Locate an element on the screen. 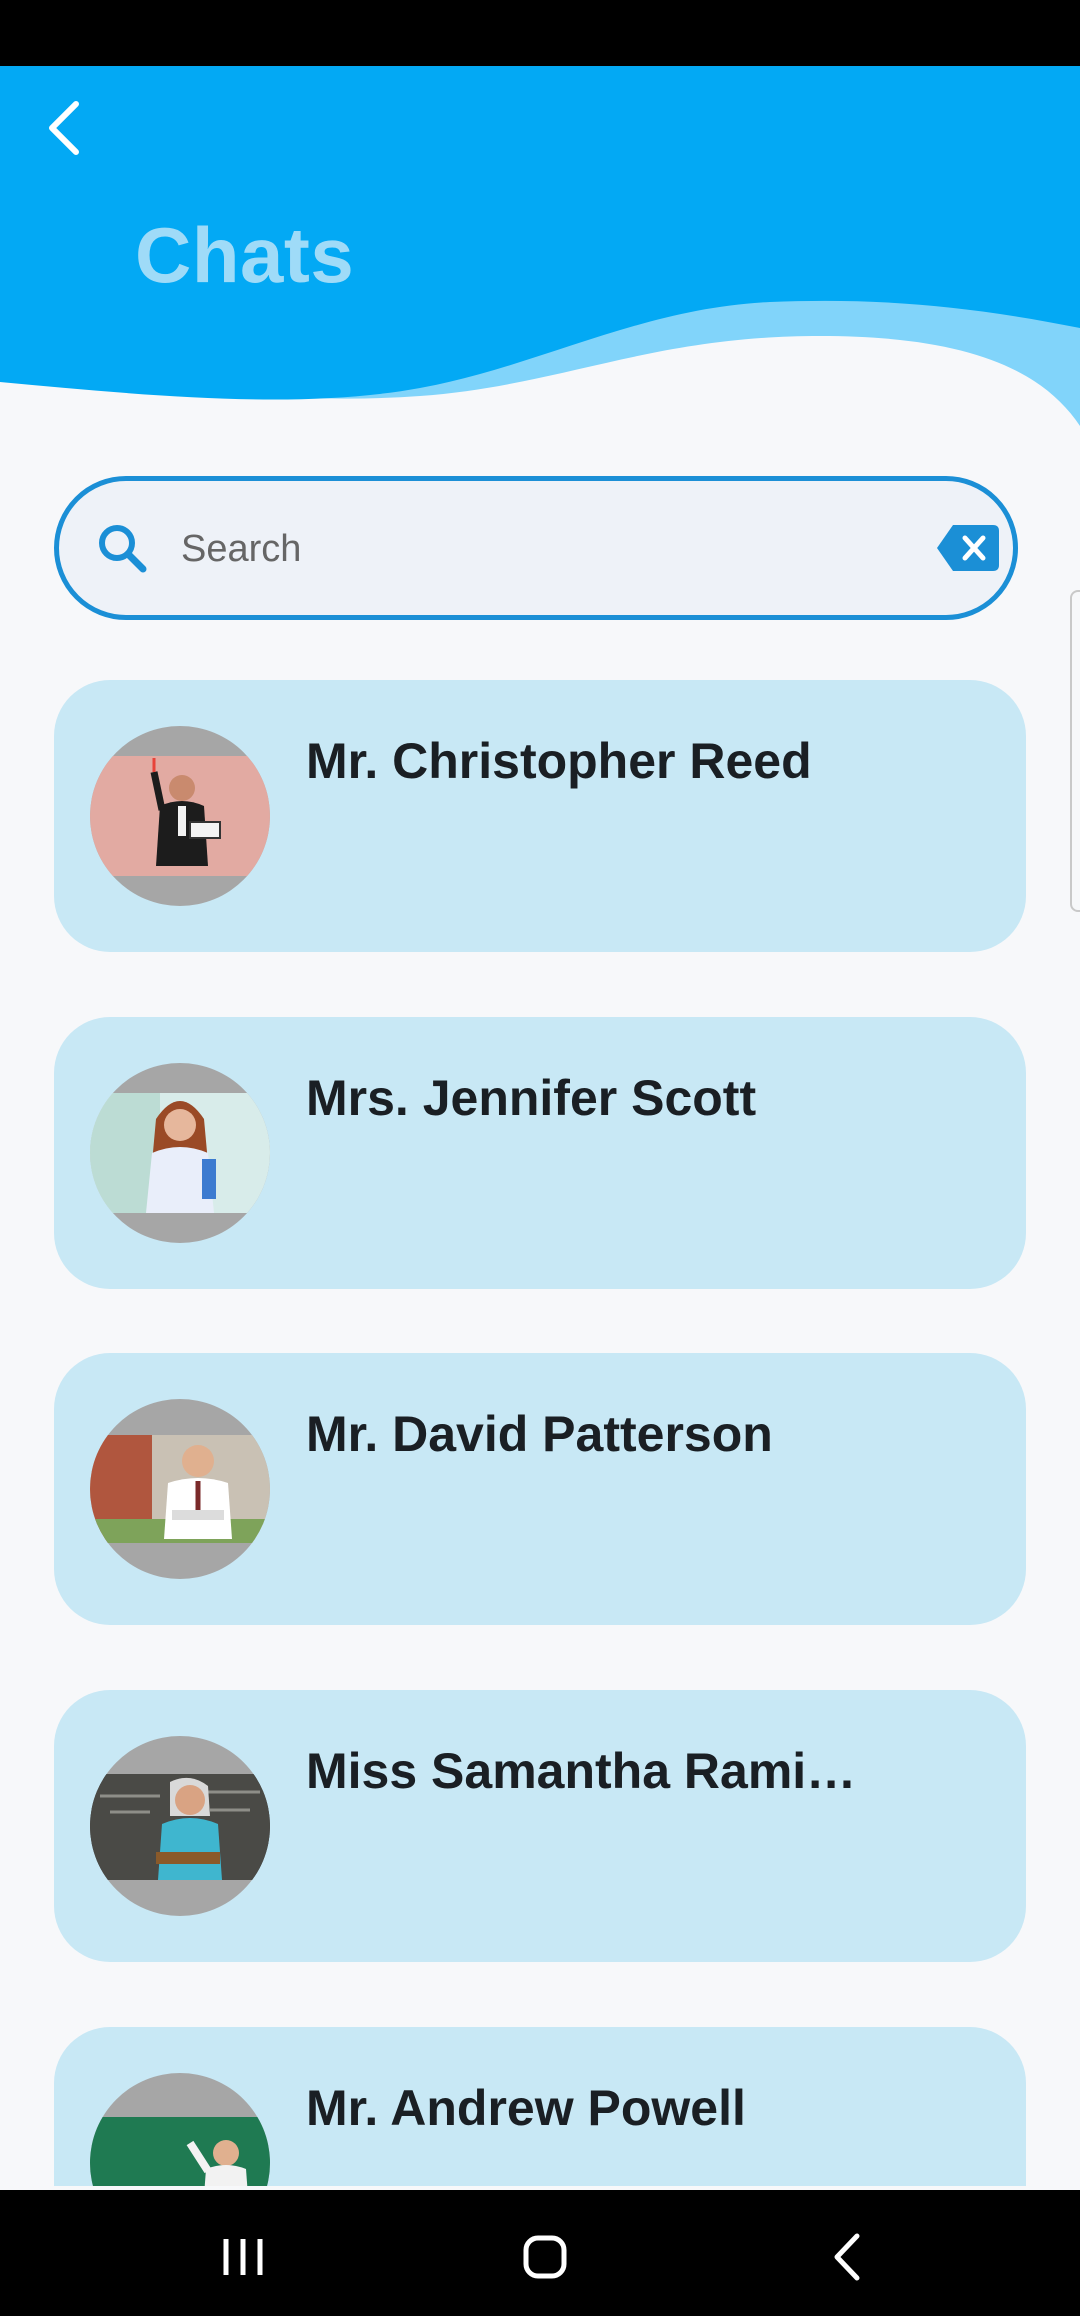 Image resolution: width=1080 pixels, height=2316 pixels. chat-name: Mr. David Patterson is located at coordinates (539, 1434).